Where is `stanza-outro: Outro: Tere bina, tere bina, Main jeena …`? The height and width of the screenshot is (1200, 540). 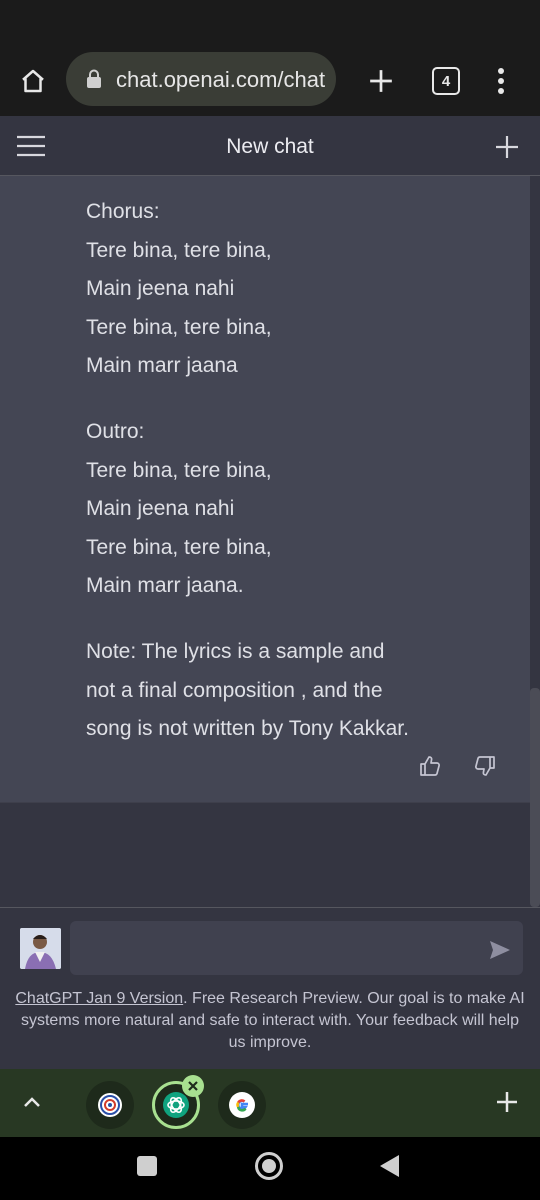
stanza-outro: Outro: Tere bina, tere bina, Main jeena … is located at coordinates (251, 509).